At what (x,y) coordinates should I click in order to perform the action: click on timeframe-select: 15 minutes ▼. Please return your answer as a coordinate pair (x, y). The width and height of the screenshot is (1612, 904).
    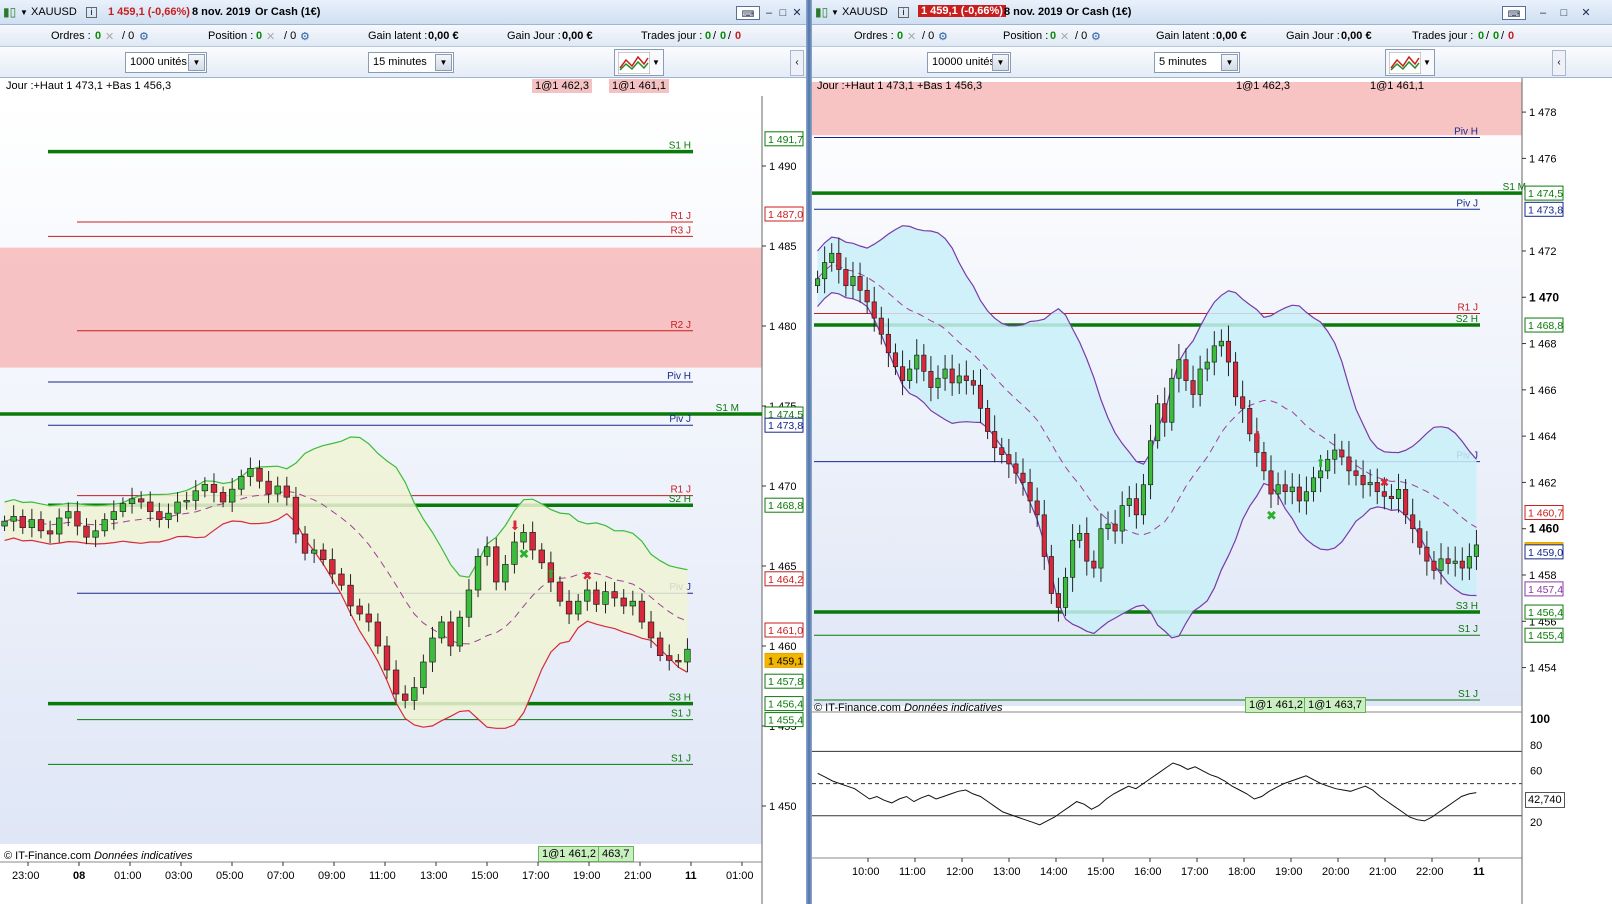
    Looking at the image, I should click on (411, 62).